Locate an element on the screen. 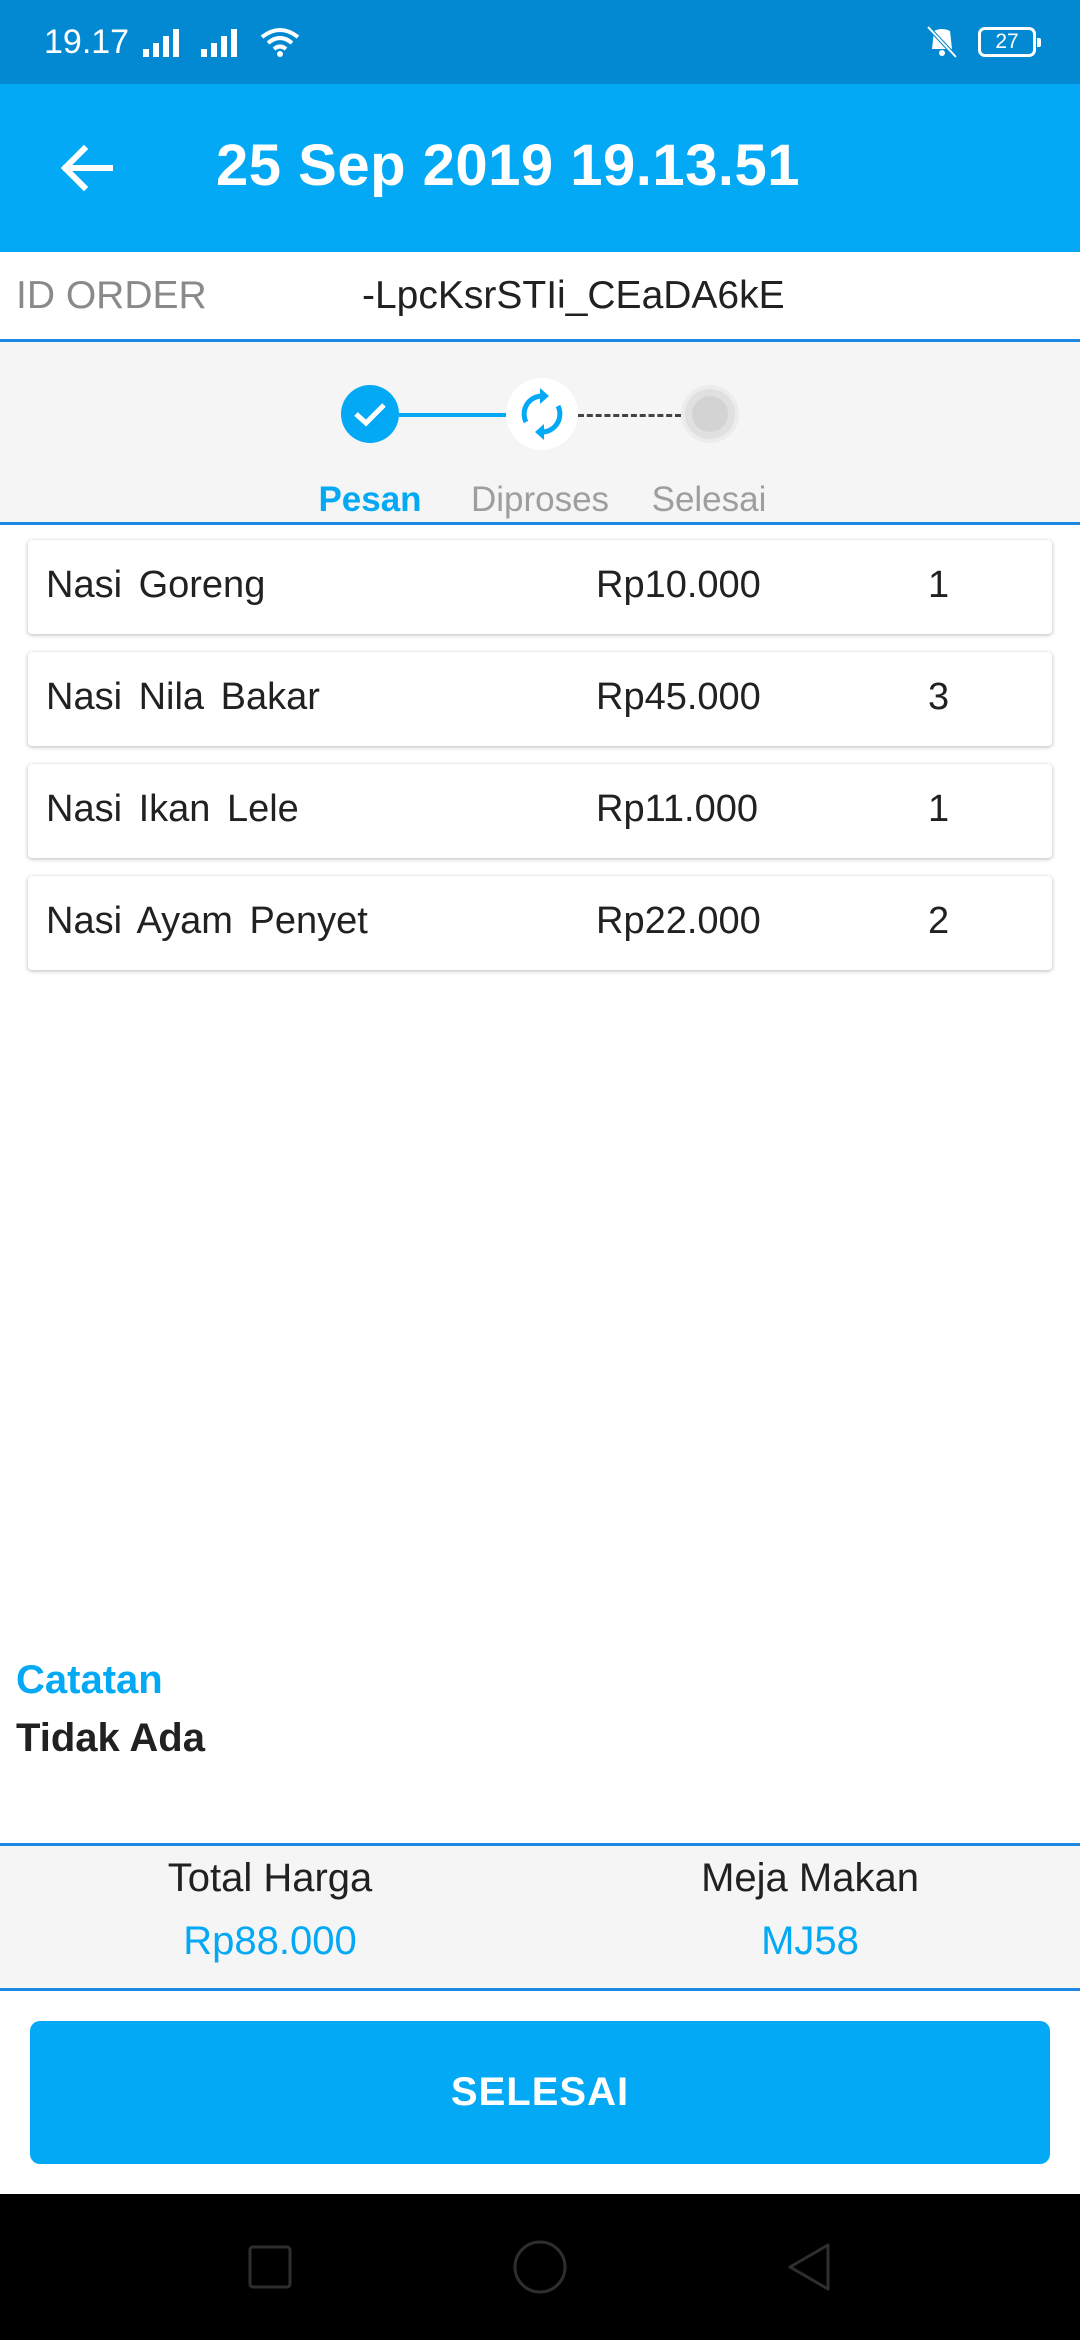  battery-level: 27 is located at coordinates (1007, 41).